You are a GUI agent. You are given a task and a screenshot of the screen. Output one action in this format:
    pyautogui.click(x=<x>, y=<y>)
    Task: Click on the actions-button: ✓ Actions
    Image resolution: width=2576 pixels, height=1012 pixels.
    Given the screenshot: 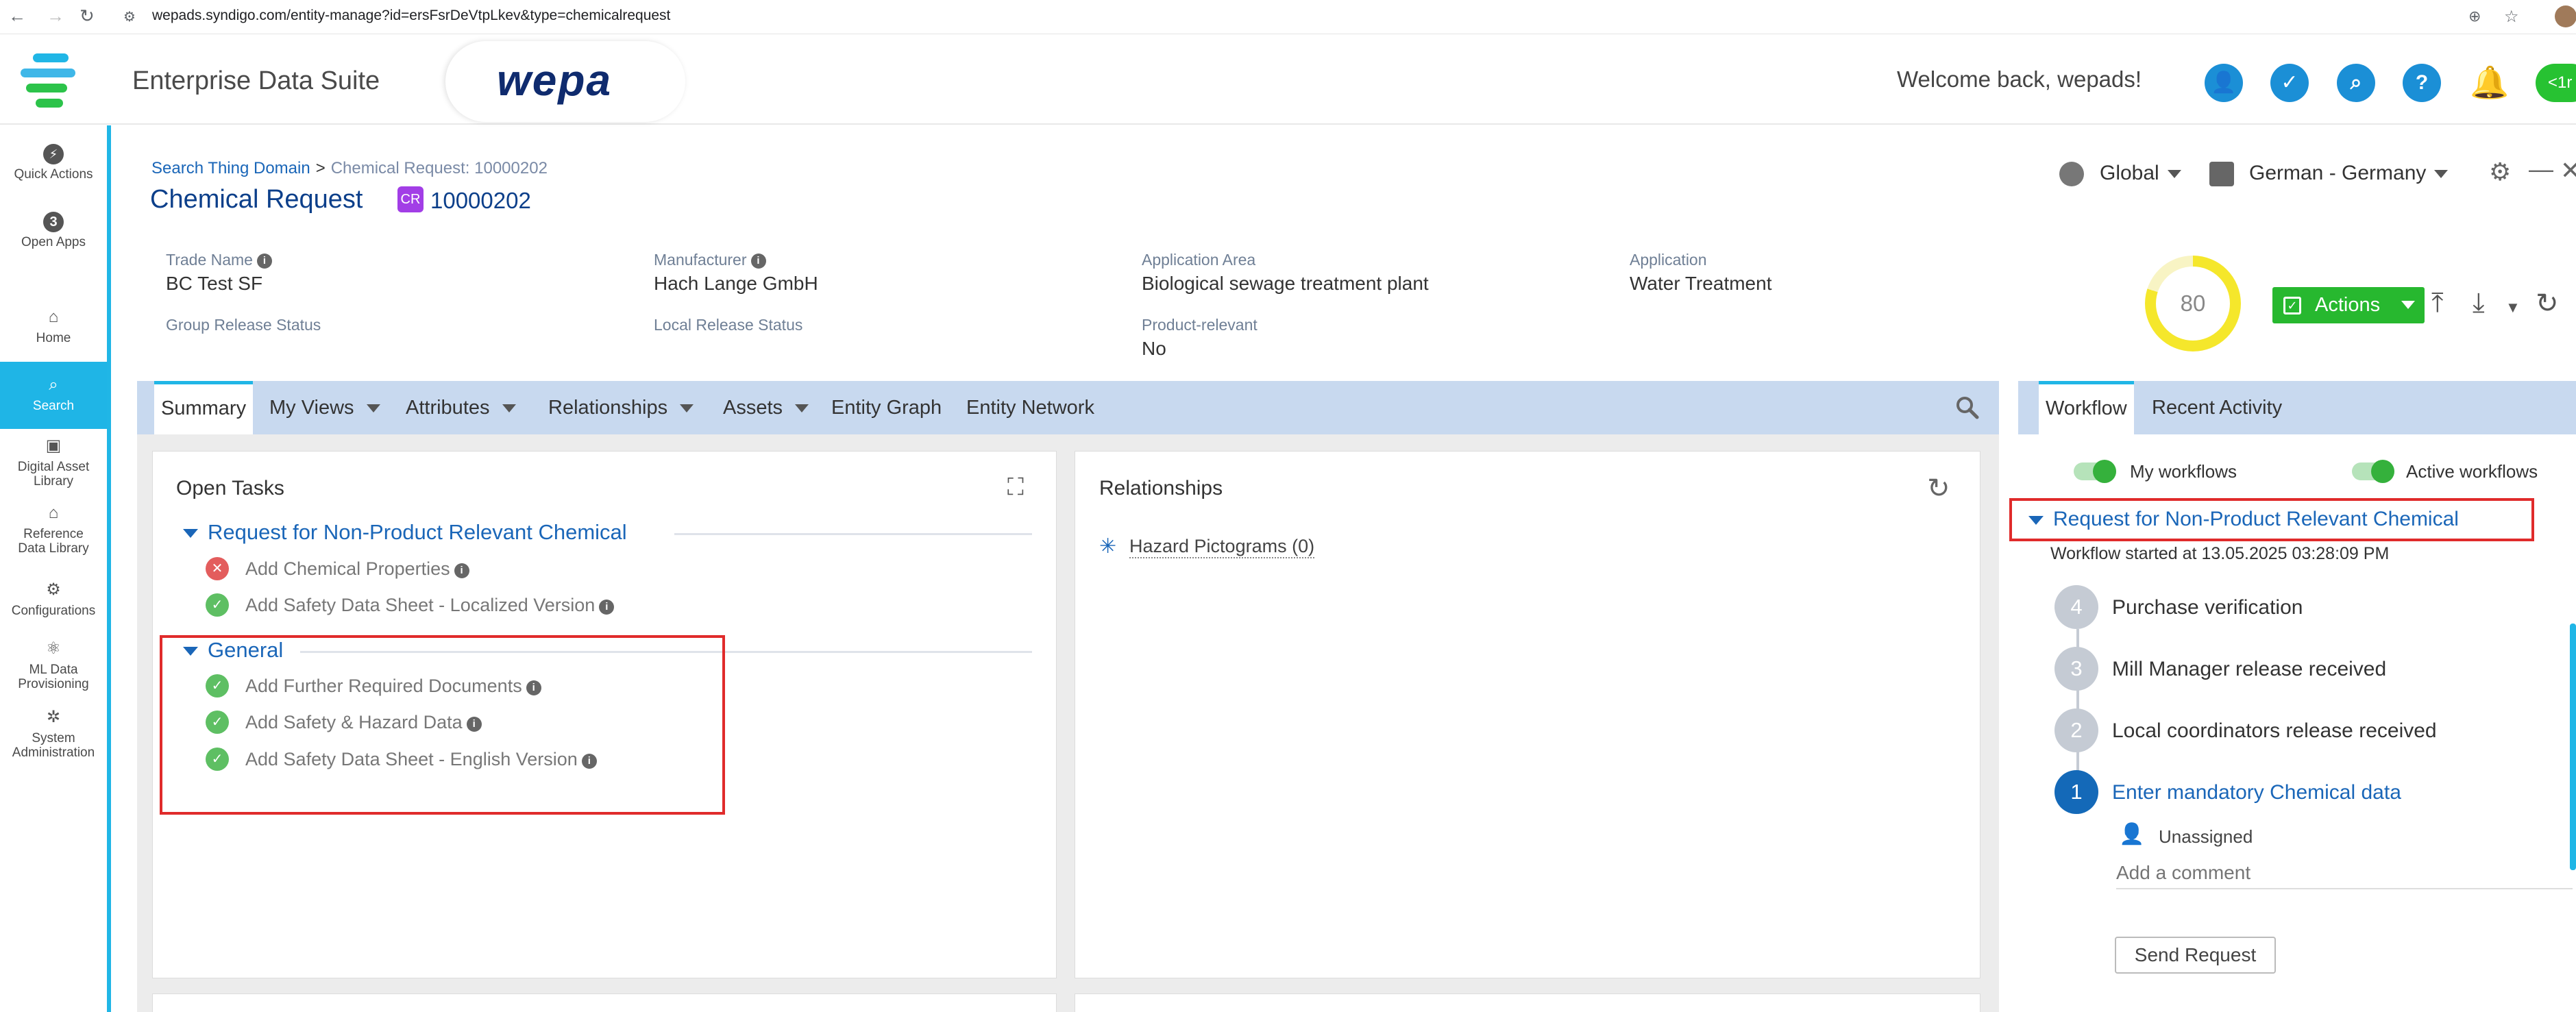 What is the action you would take?
    pyautogui.click(x=2348, y=305)
    